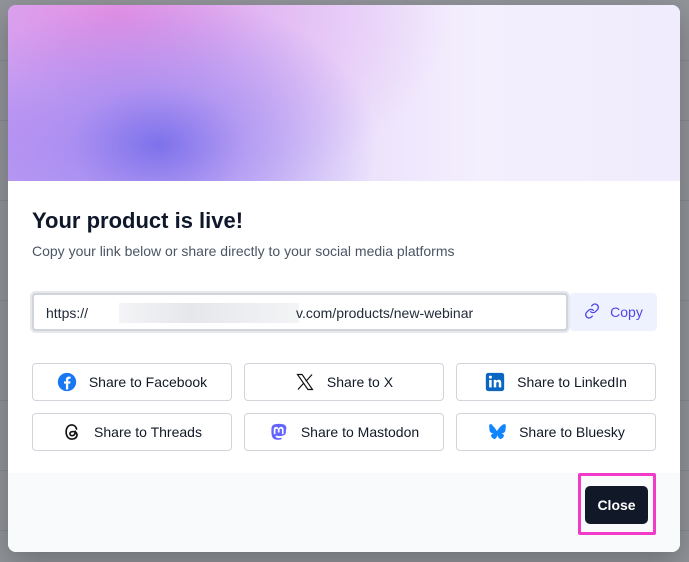  I want to click on product-url-field: https:// v.com/products/new-webinar, so click(300, 312).